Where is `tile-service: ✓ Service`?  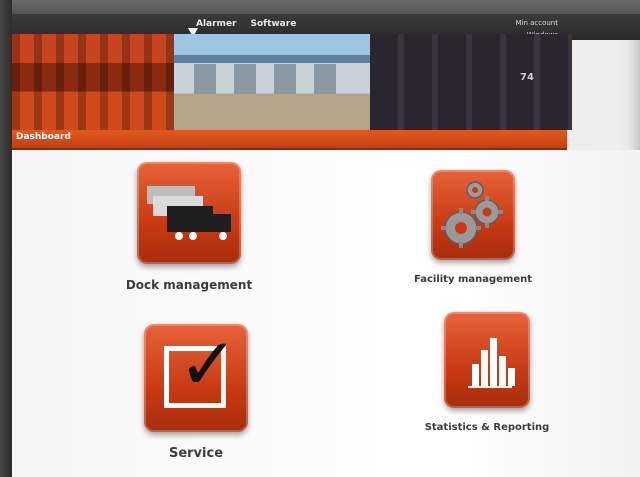 tile-service: ✓ Service is located at coordinates (196, 392).